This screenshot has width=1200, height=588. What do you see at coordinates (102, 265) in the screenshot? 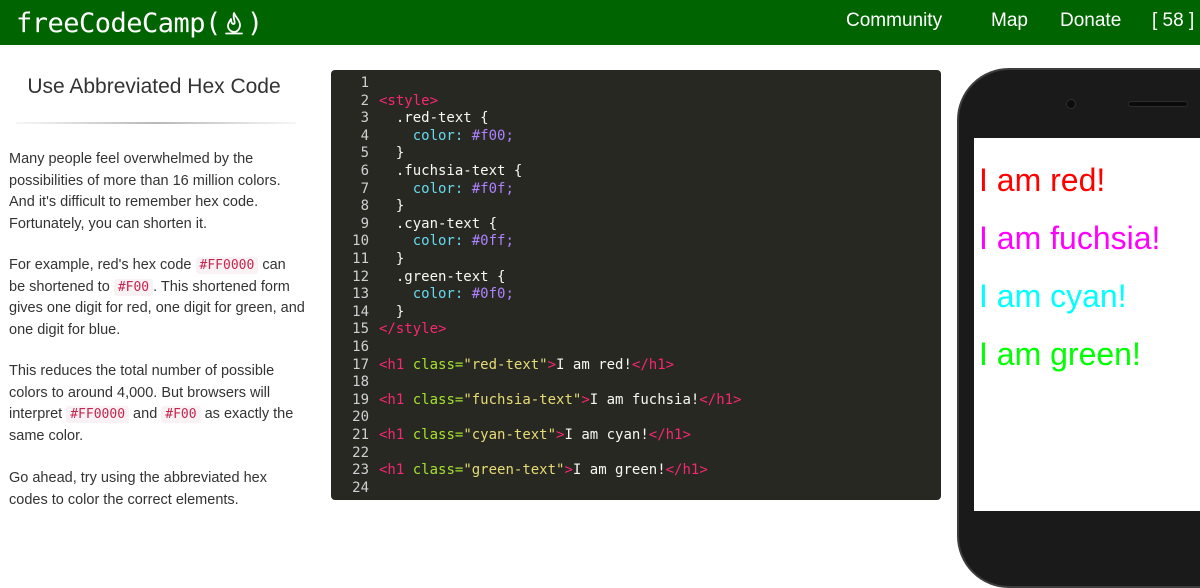
I see `text-segment: For example, red's hex code` at bounding box center [102, 265].